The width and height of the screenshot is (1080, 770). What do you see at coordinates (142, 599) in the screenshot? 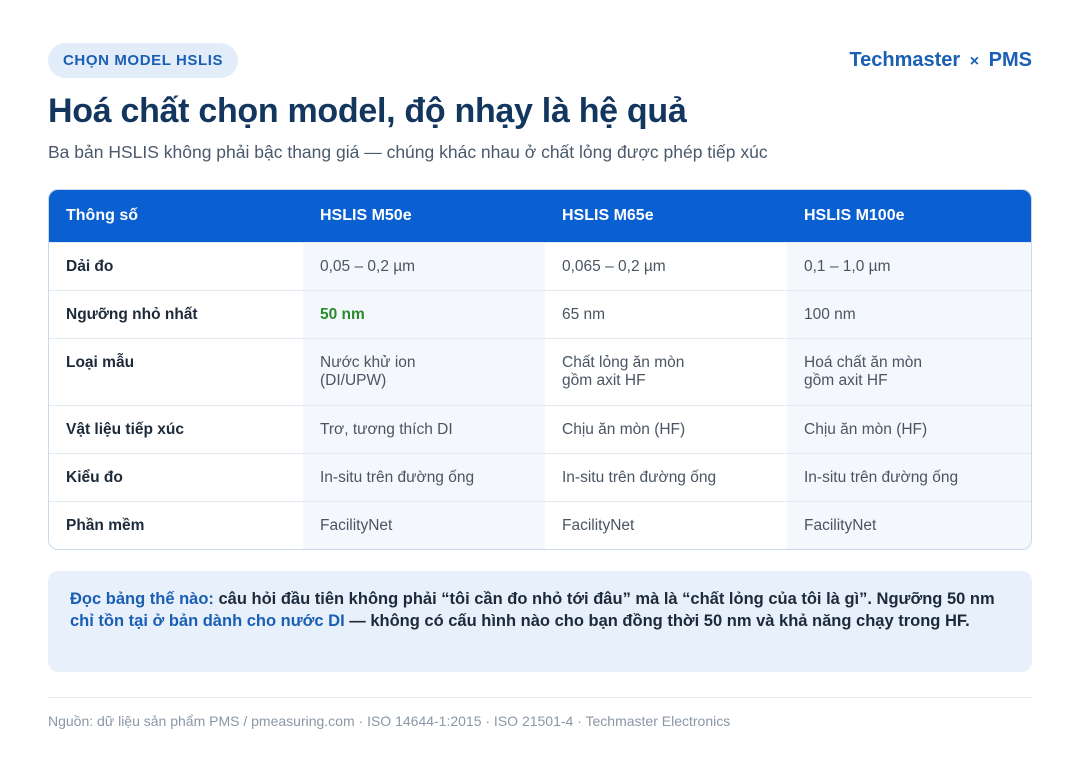
I see `note-lead: Đọc bảng thế nào:` at bounding box center [142, 599].